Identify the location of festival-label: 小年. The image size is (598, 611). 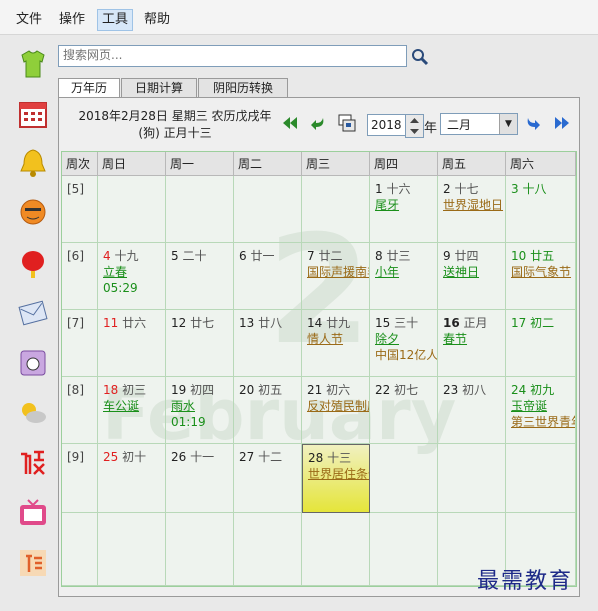
(406, 272).